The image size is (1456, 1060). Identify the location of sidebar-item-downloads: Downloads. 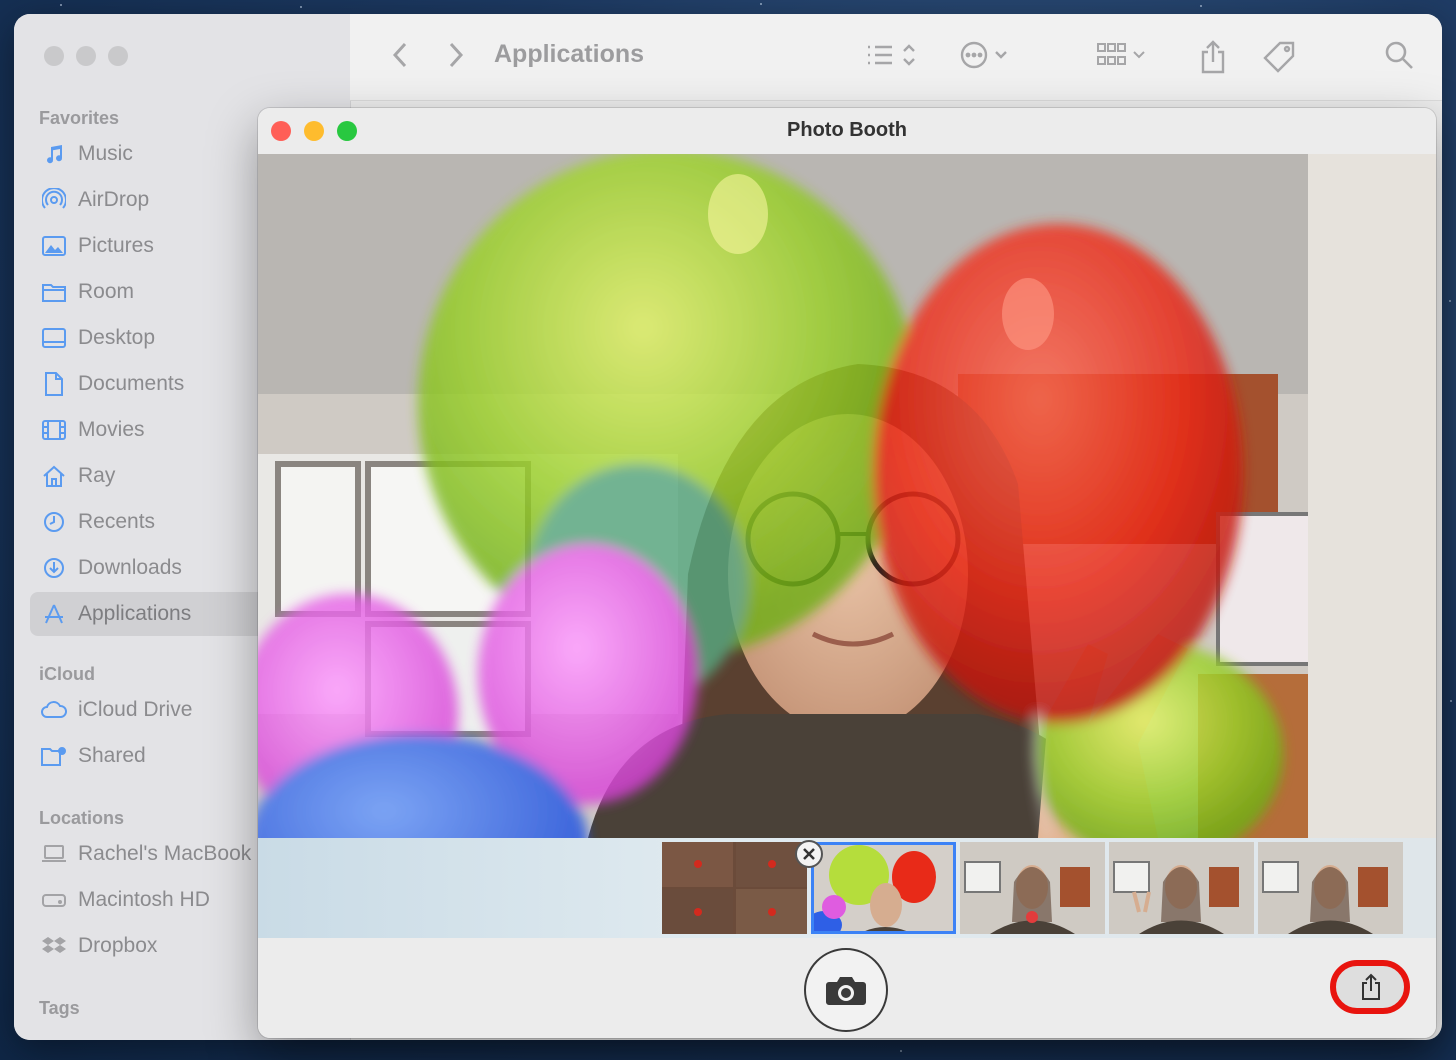
(155, 568).